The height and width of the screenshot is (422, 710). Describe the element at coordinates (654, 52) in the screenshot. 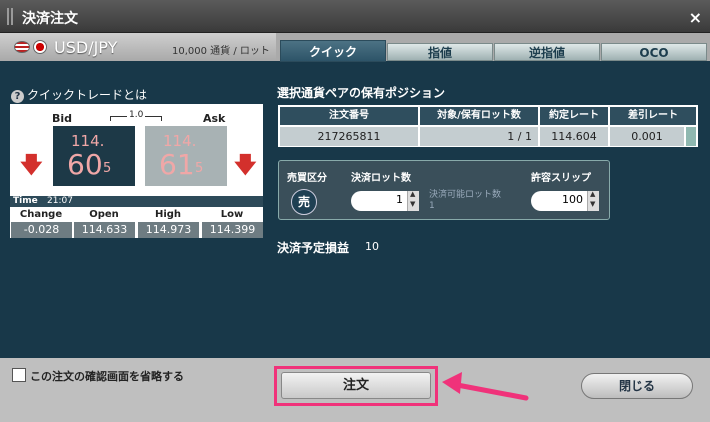

I see `tab-oco: OCO` at that location.